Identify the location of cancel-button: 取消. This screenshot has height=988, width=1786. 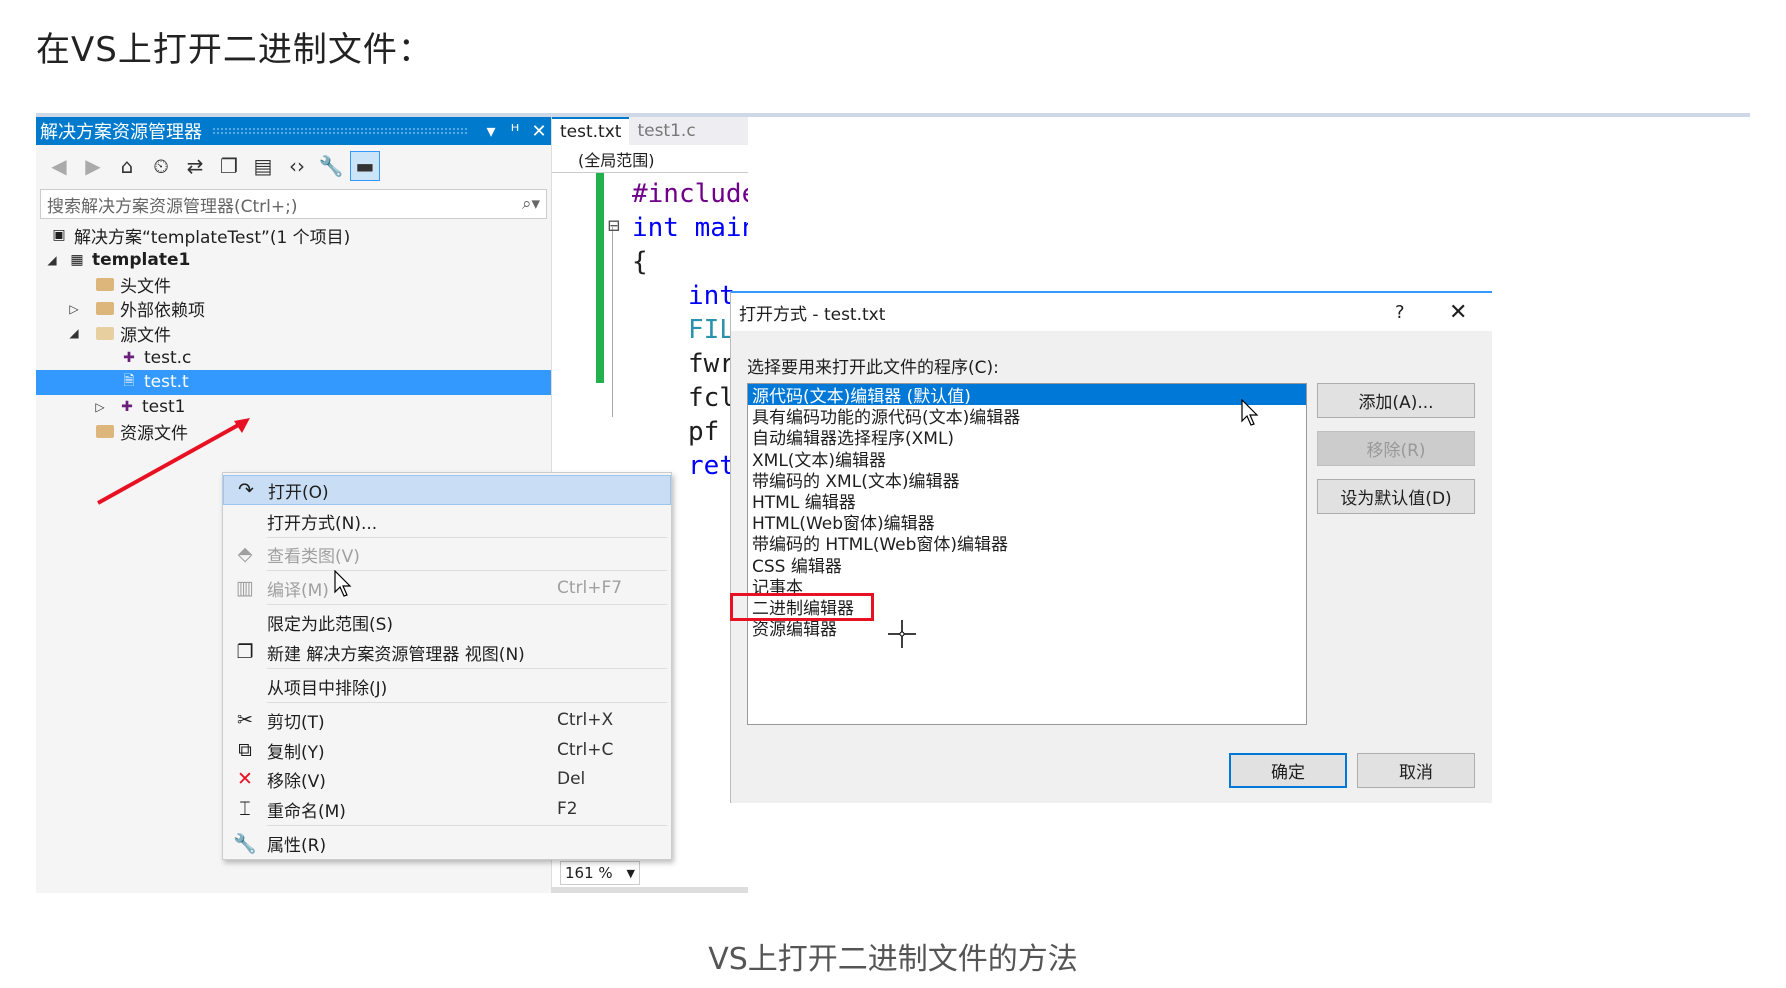
(1416, 770).